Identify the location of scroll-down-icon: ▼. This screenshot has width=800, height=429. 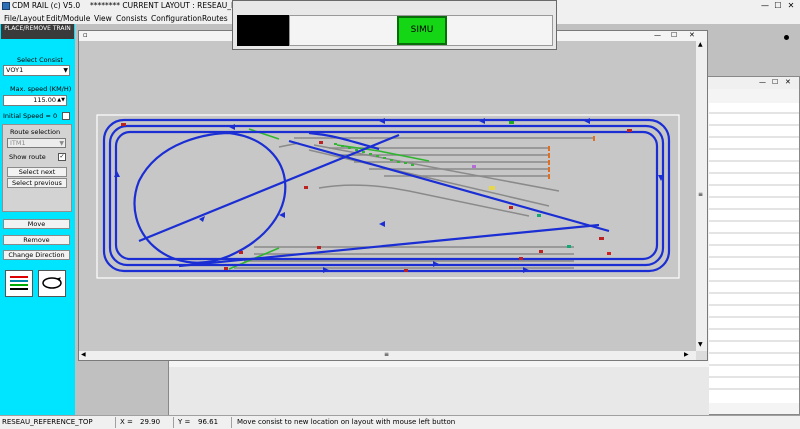
(700, 344).